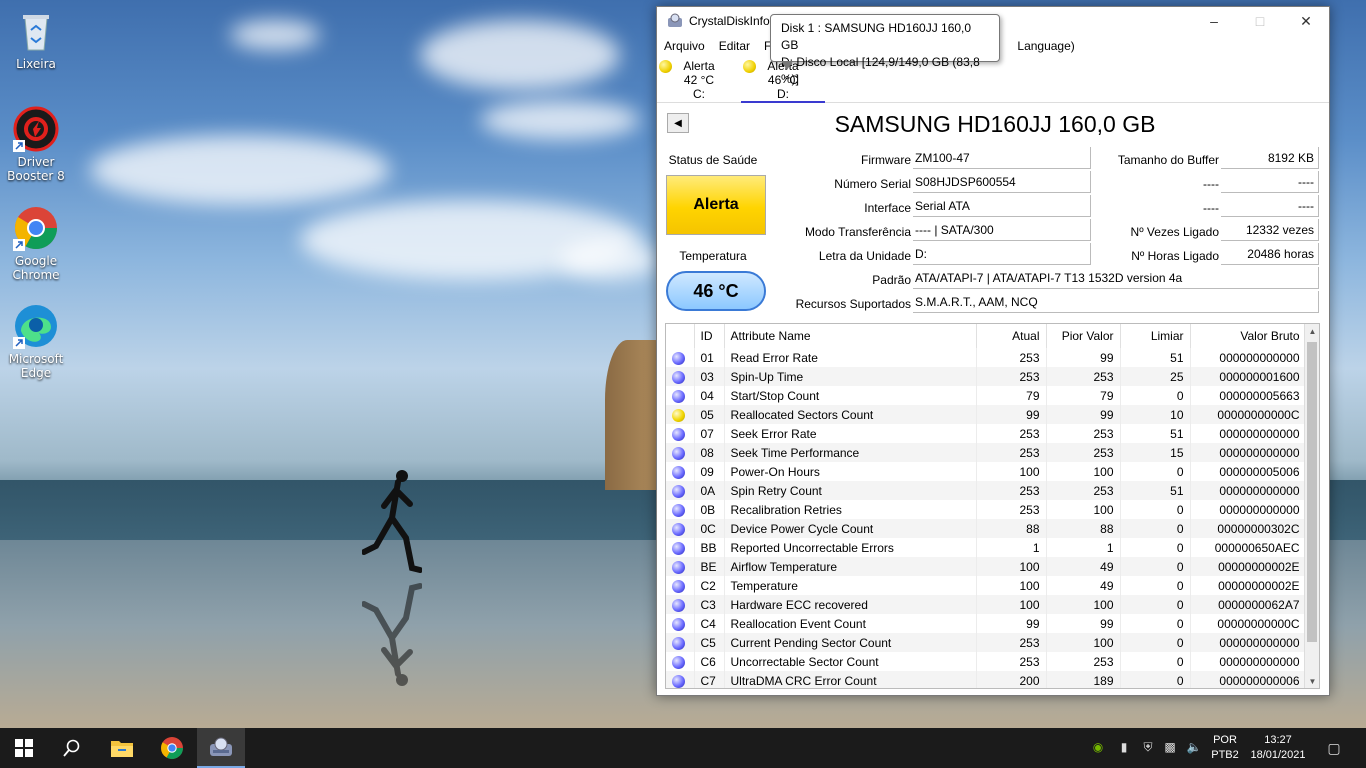 The height and width of the screenshot is (768, 1366). What do you see at coordinates (1214, 21) in the screenshot?
I see `minimize-button: –` at bounding box center [1214, 21].